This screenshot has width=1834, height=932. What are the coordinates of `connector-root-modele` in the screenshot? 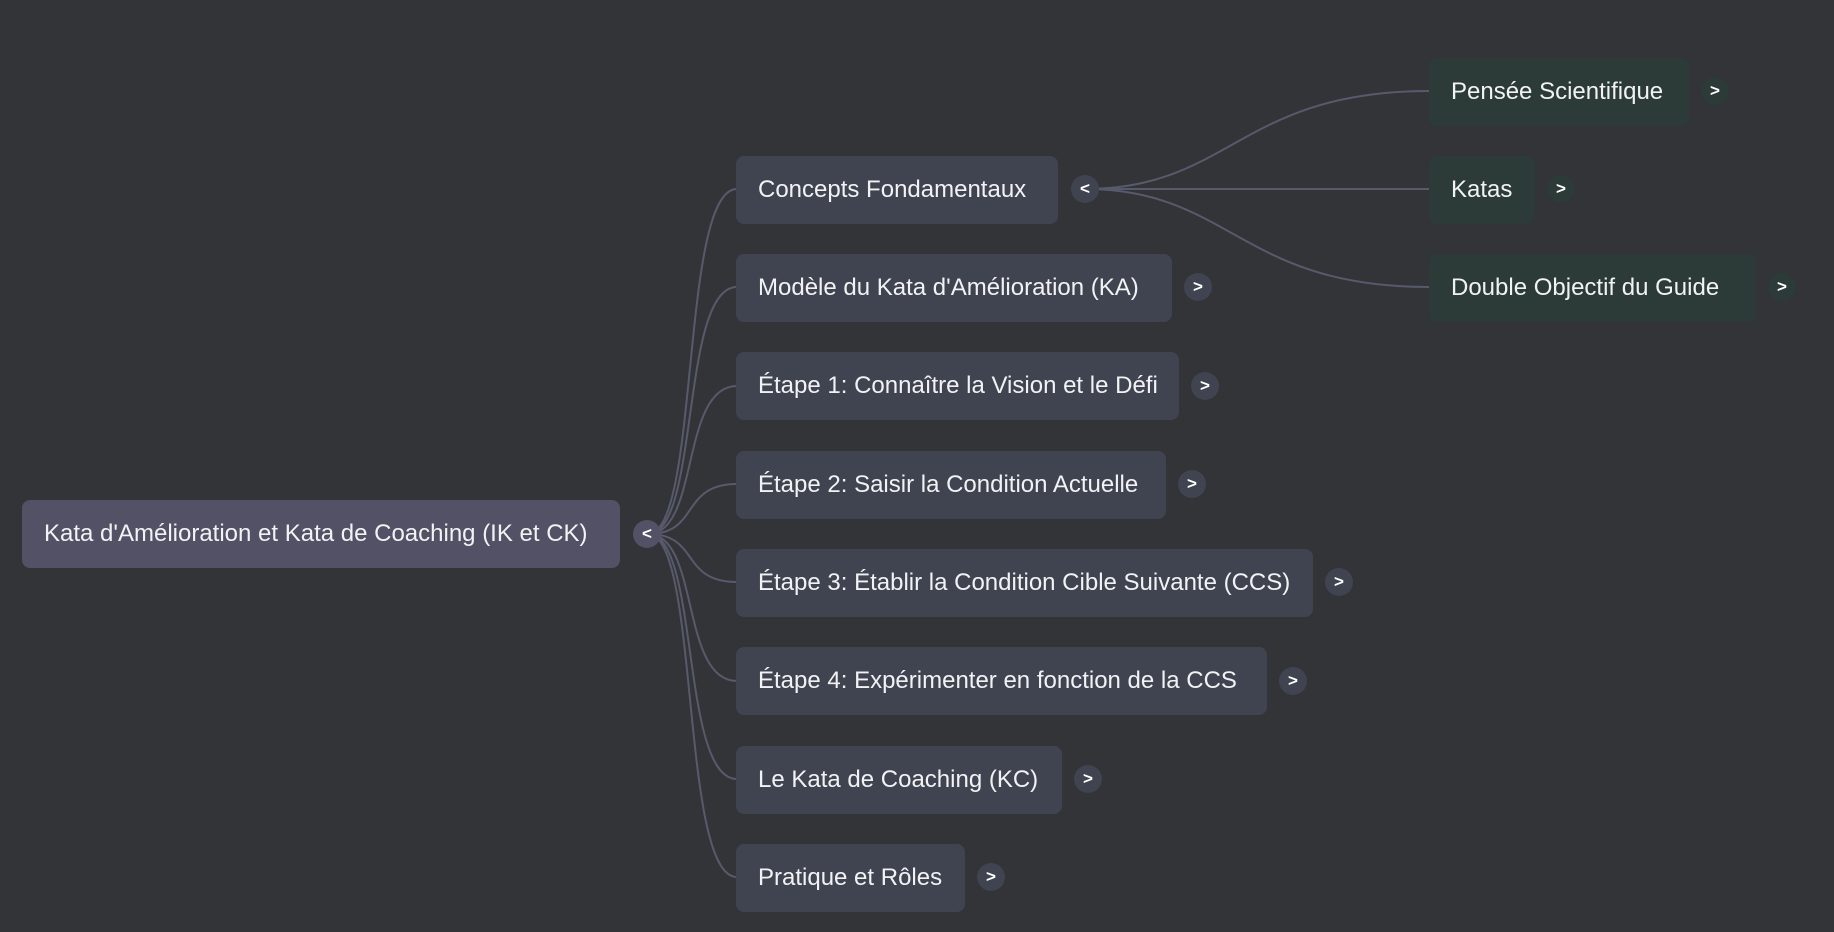 It's located at (692, 410).